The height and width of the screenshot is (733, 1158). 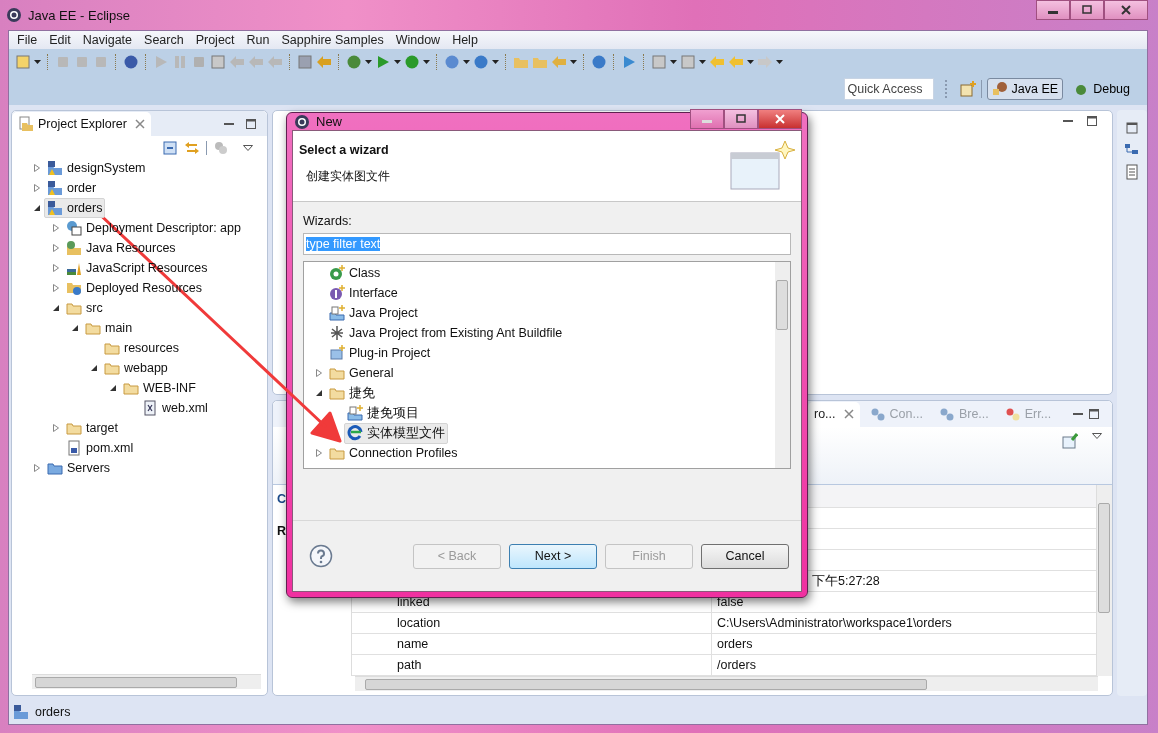 What do you see at coordinates (53, 712) in the screenshot?
I see `status-text: orders` at bounding box center [53, 712].